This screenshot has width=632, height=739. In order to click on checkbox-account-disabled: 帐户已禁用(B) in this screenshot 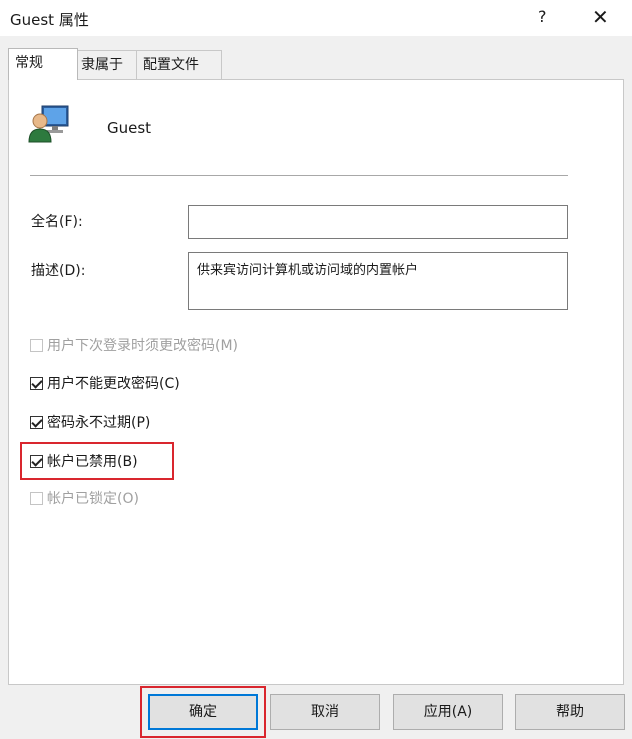, I will do `click(84, 461)`.